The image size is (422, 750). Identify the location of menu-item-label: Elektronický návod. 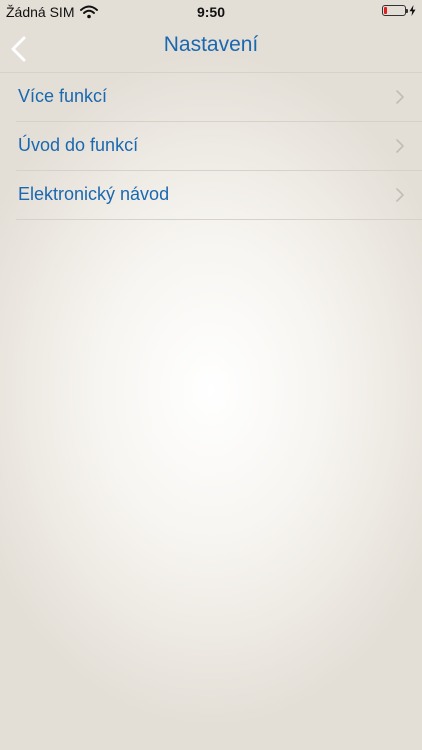
(94, 194).